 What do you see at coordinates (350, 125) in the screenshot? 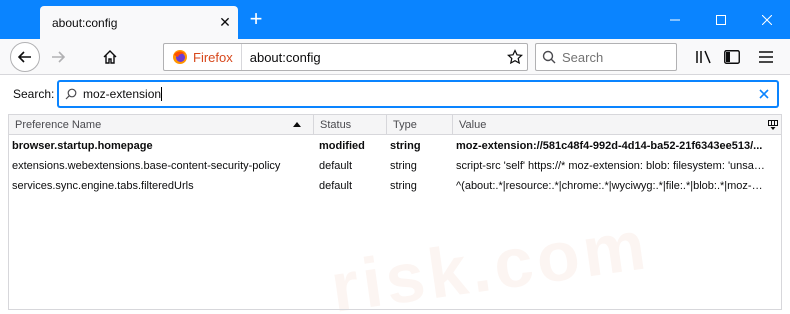
I see `column-header-status: Status` at bounding box center [350, 125].